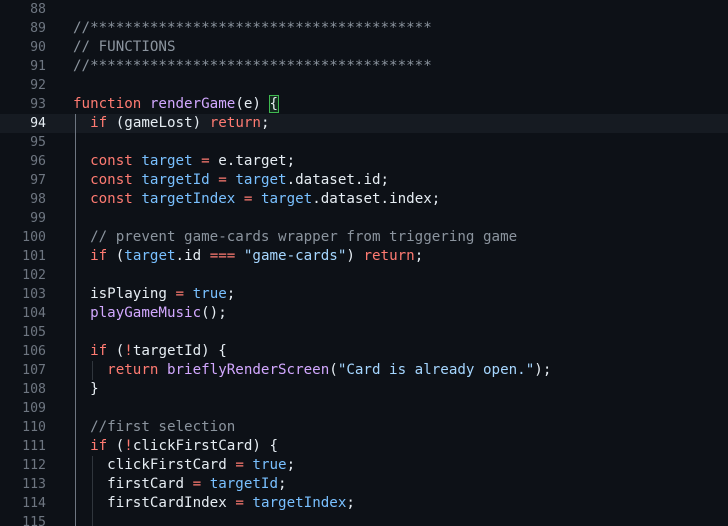 The height and width of the screenshot is (526, 728). I want to click on code-line: 93 function renderGame(e) {, so click(364, 104).